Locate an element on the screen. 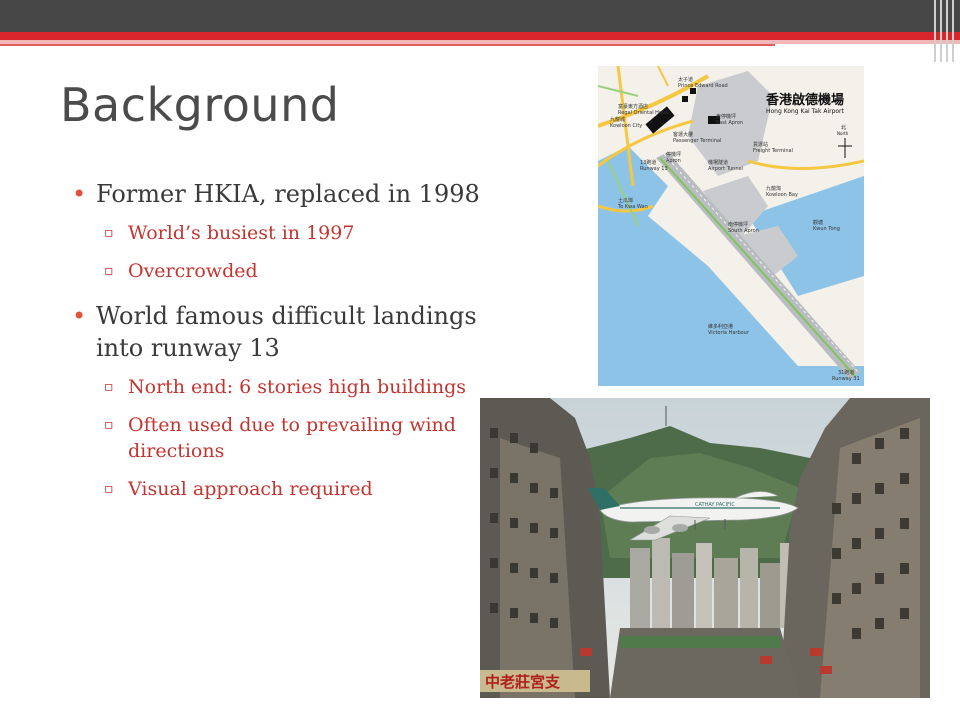 Image resolution: width=960 pixels, height=720 pixels. map-label: Prince Edward Road is located at coordinates (703, 86).